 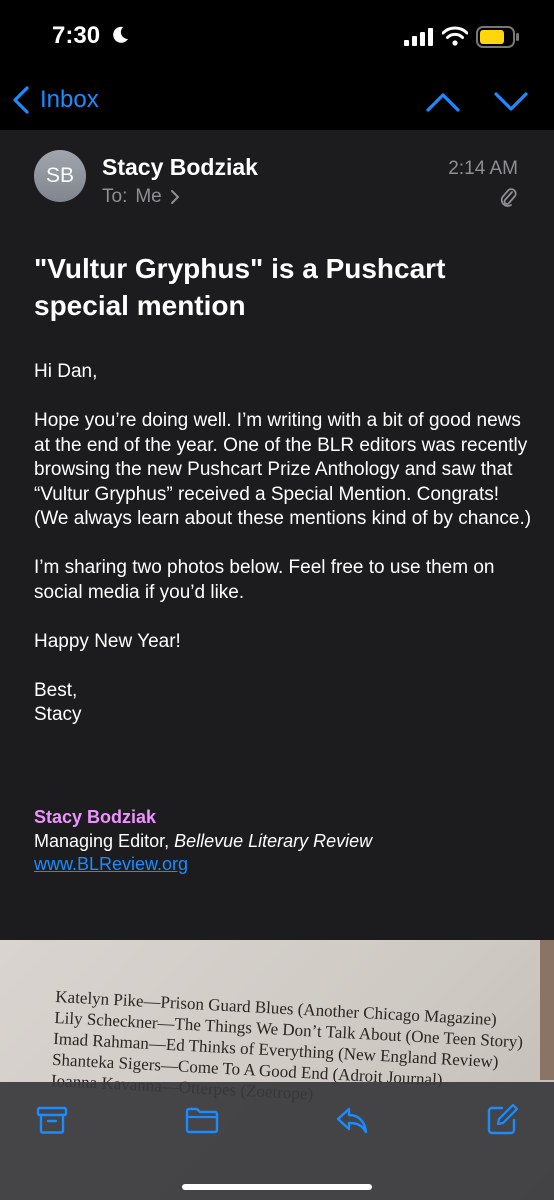 I want to click on recipient-row: To: Me, so click(x=141, y=197).